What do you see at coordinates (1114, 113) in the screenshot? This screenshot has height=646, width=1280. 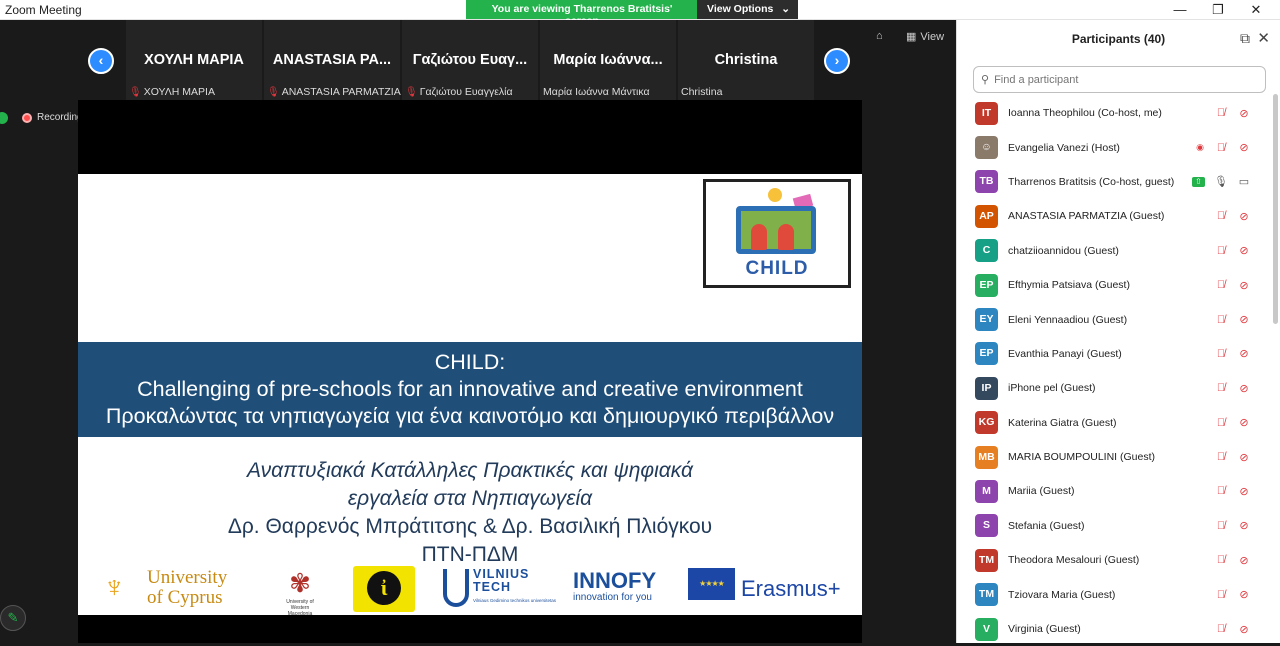 I see `participant-row: IT Ioanna Theophilou (Co-host, me) 🎙̸ ⊘` at bounding box center [1114, 113].